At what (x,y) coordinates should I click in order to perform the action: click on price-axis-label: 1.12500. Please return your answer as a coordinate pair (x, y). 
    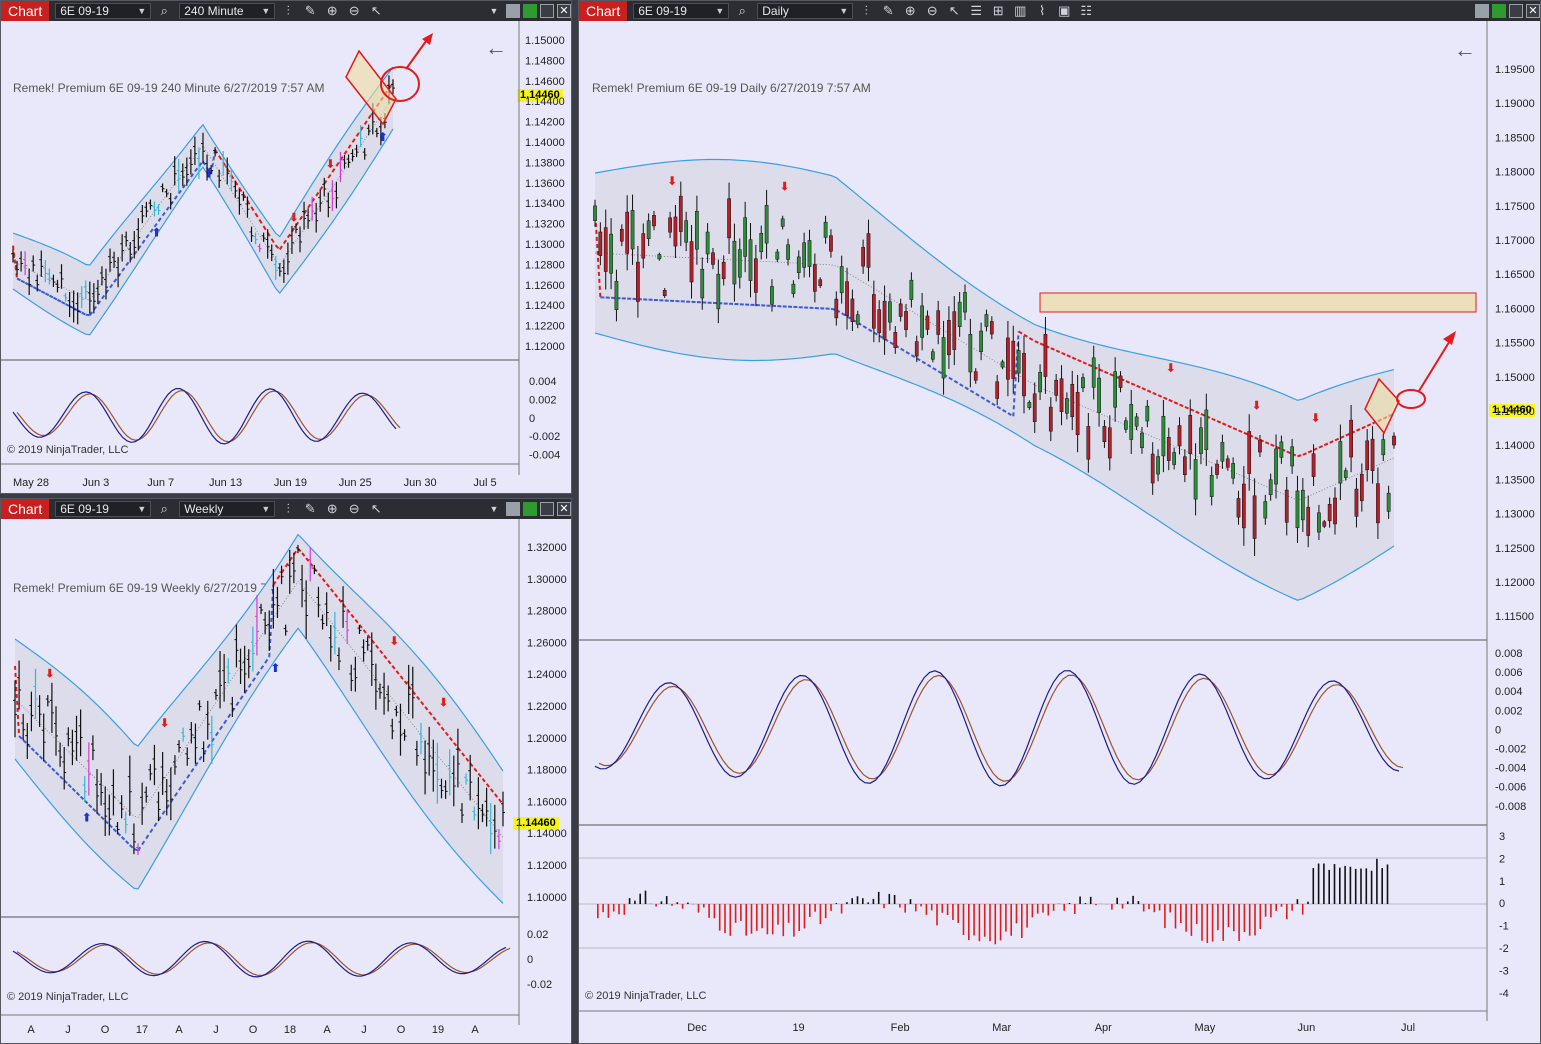
    Looking at the image, I should click on (1515, 549).